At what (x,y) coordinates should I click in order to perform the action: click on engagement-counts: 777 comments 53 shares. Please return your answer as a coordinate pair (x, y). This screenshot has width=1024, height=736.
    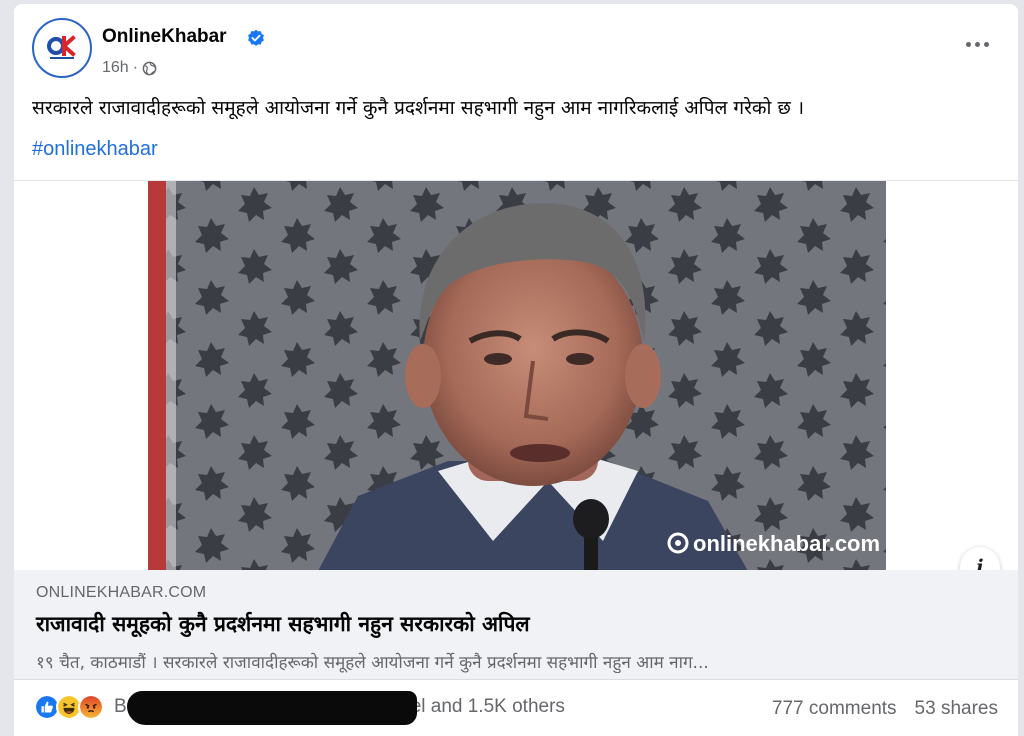
    Looking at the image, I should click on (885, 709).